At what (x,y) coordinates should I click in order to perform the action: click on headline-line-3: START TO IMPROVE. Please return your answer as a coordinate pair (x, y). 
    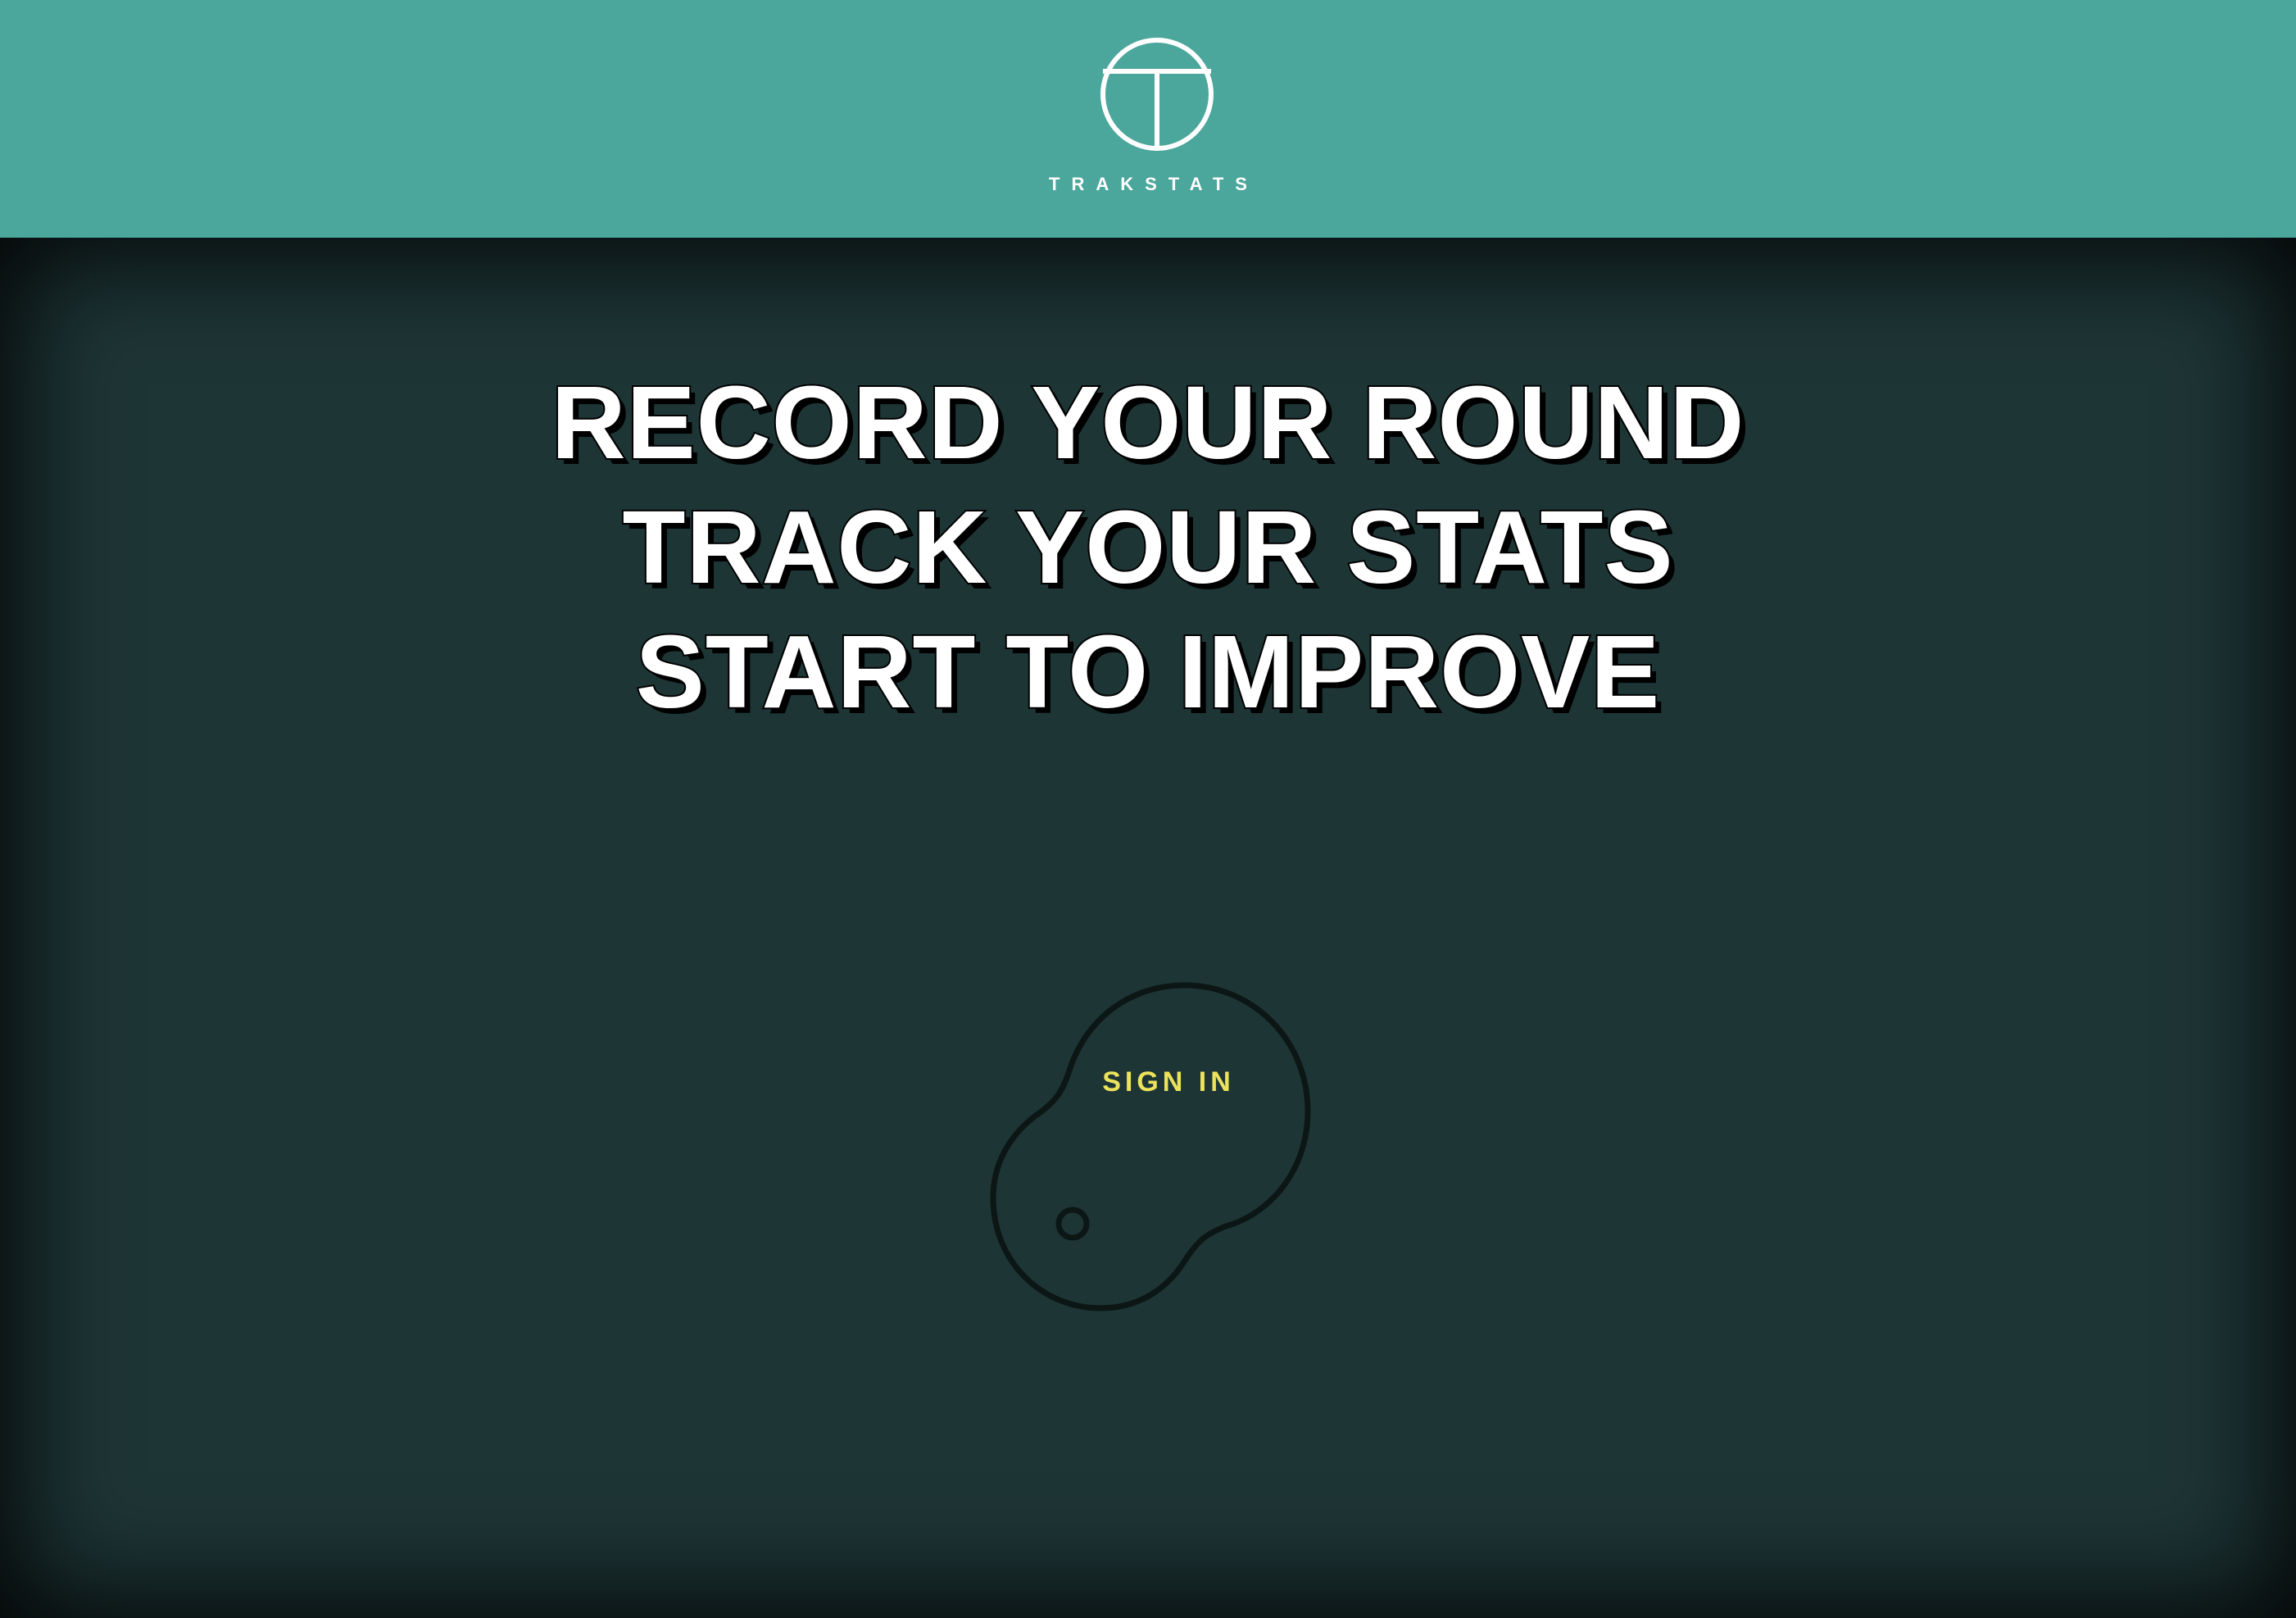
    Looking at the image, I should click on (1147, 671).